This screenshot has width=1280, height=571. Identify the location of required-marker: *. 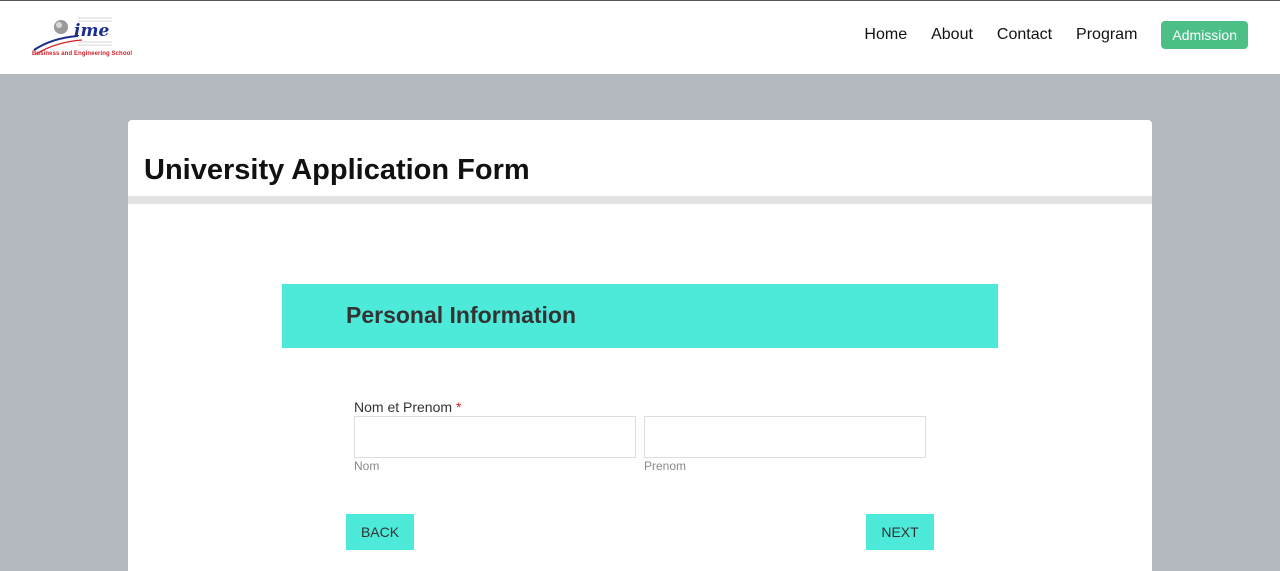
(458, 407).